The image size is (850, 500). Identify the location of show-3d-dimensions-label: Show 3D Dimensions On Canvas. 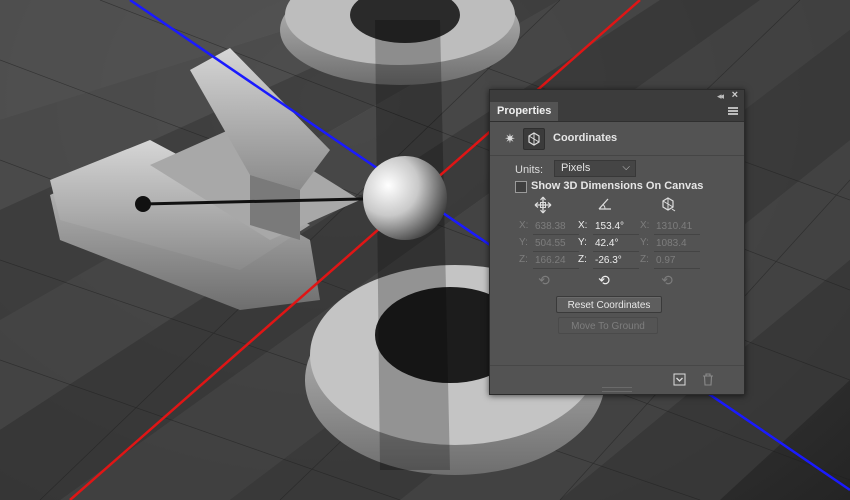
(617, 186).